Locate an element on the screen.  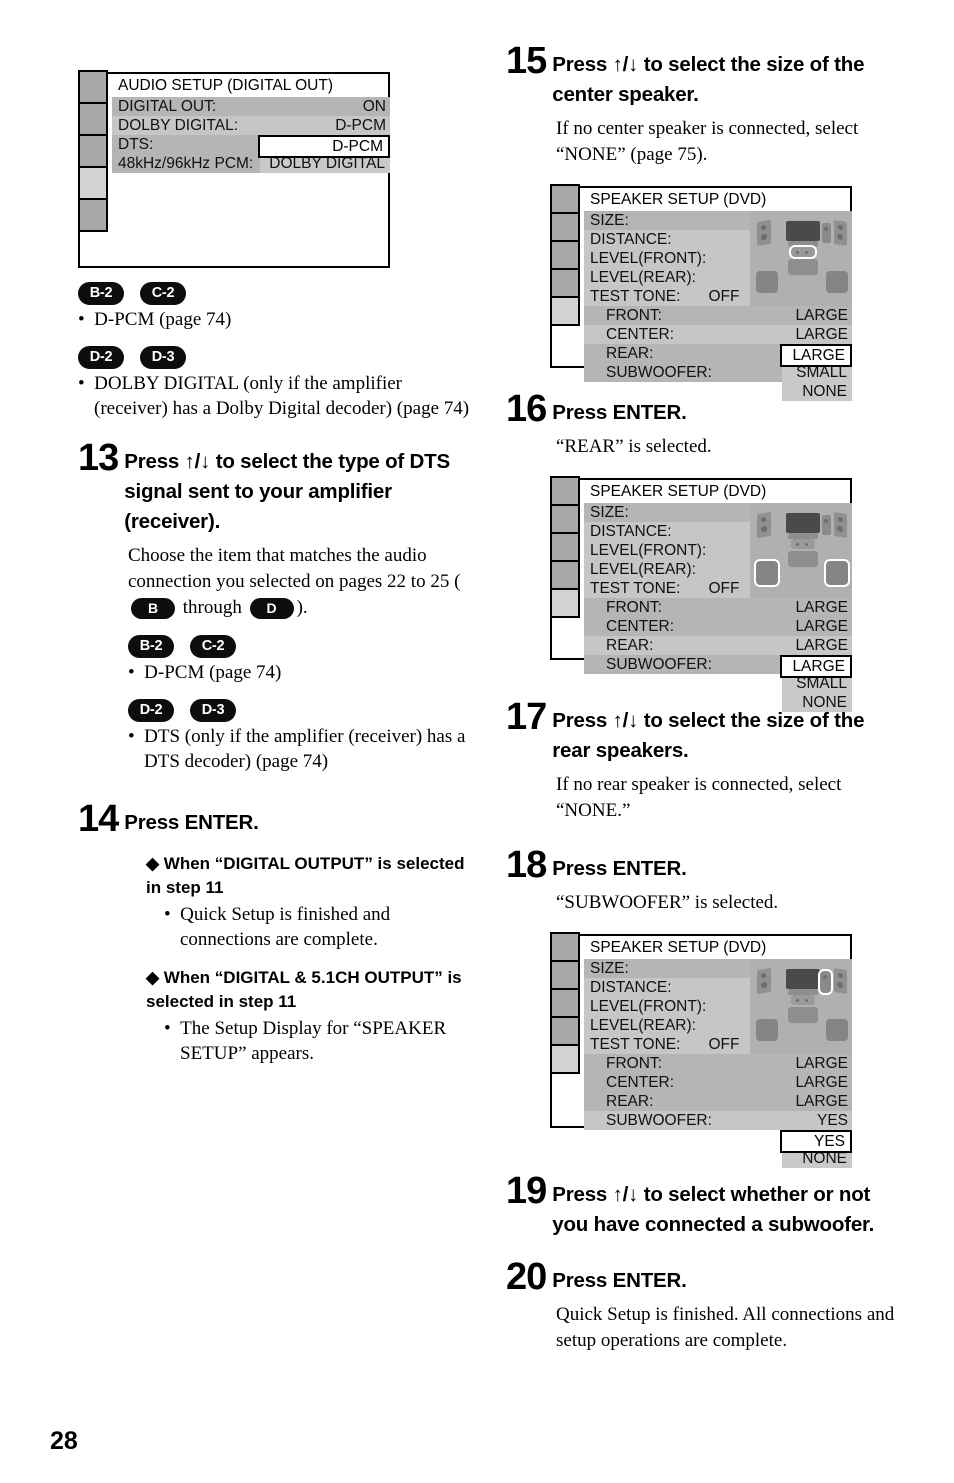
badge-d3: D-3 is located at coordinates (163, 357).